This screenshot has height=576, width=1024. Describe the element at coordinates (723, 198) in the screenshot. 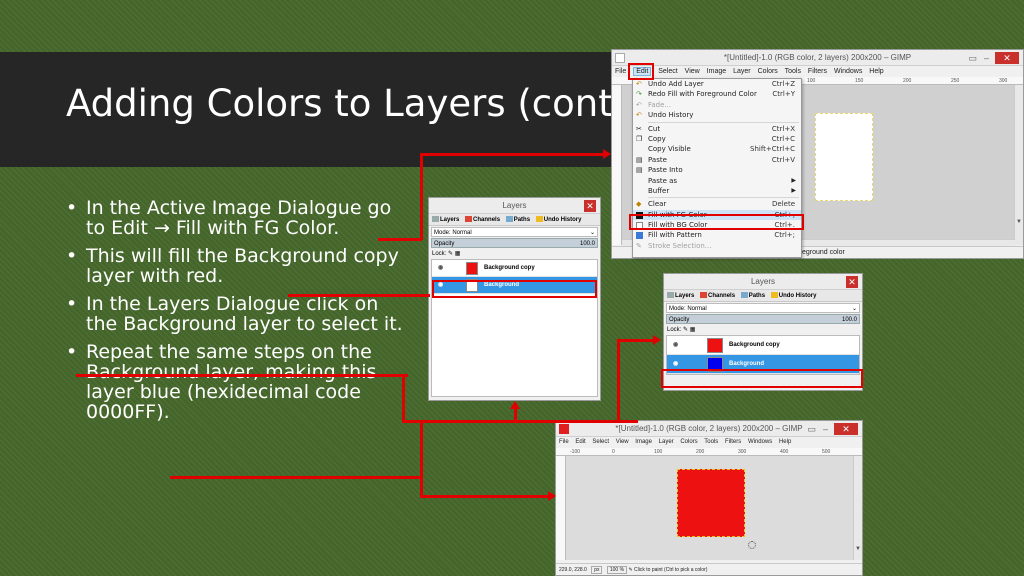

I see `menu-separator` at that location.